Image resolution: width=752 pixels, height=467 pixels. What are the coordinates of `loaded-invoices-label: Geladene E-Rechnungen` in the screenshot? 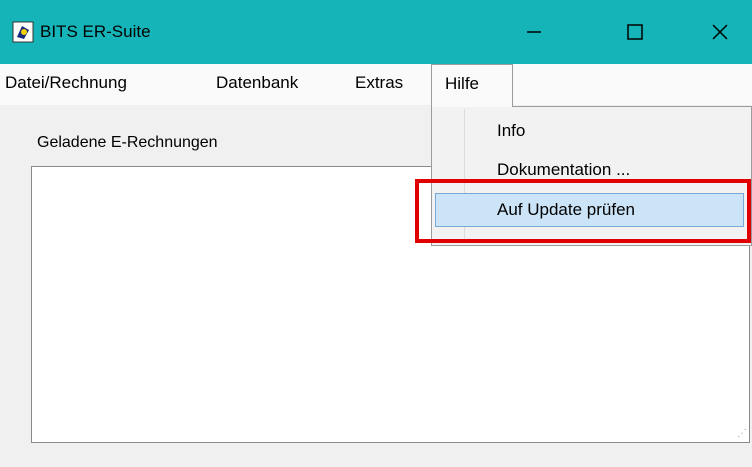 It's located at (127, 142).